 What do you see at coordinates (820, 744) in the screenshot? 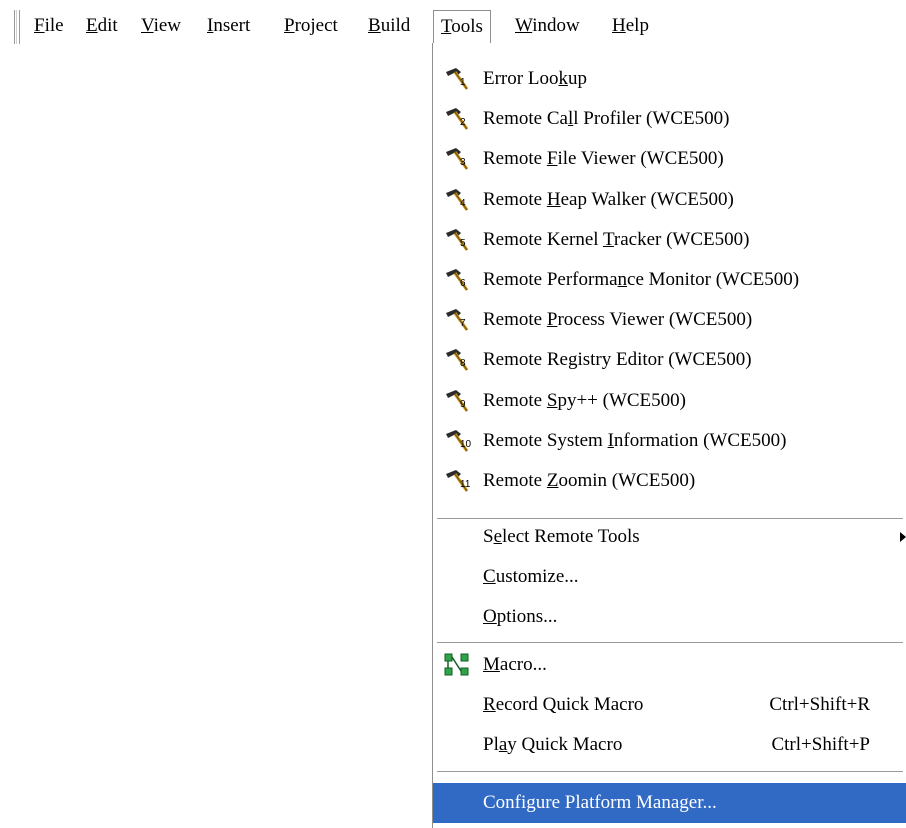
I see `play-quick-macro-shortcut: Ctrl+Shift+P` at bounding box center [820, 744].